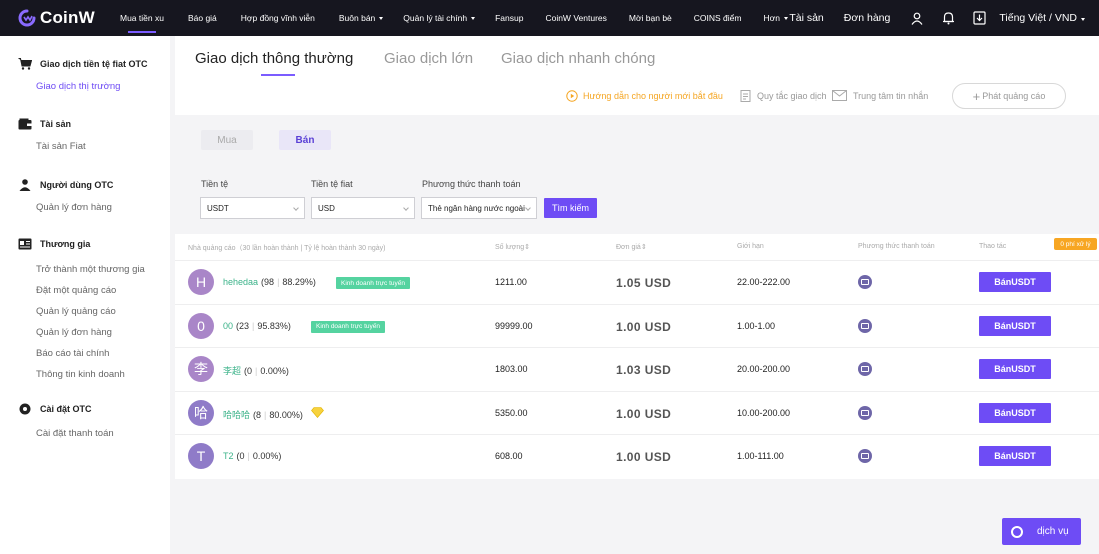 Image resolution: width=1099 pixels, height=554 pixels. Describe the element at coordinates (575, 18) in the screenshot. I see `nav-ventures: CoinW Ventures` at that location.